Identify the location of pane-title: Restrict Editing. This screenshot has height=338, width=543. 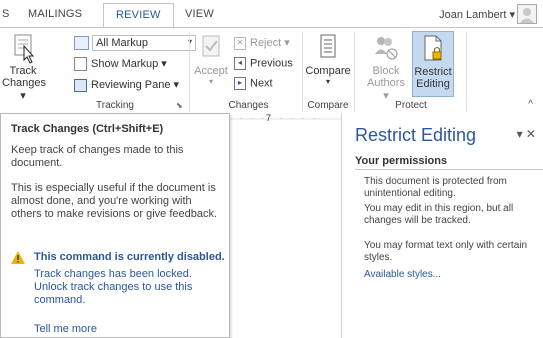
(416, 135).